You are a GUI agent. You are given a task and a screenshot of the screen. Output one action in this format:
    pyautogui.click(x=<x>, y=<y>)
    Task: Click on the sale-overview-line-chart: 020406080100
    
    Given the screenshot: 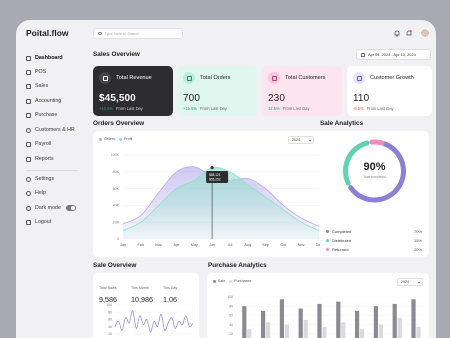 What is the action you would take?
    pyautogui.click(x=150, y=319)
    